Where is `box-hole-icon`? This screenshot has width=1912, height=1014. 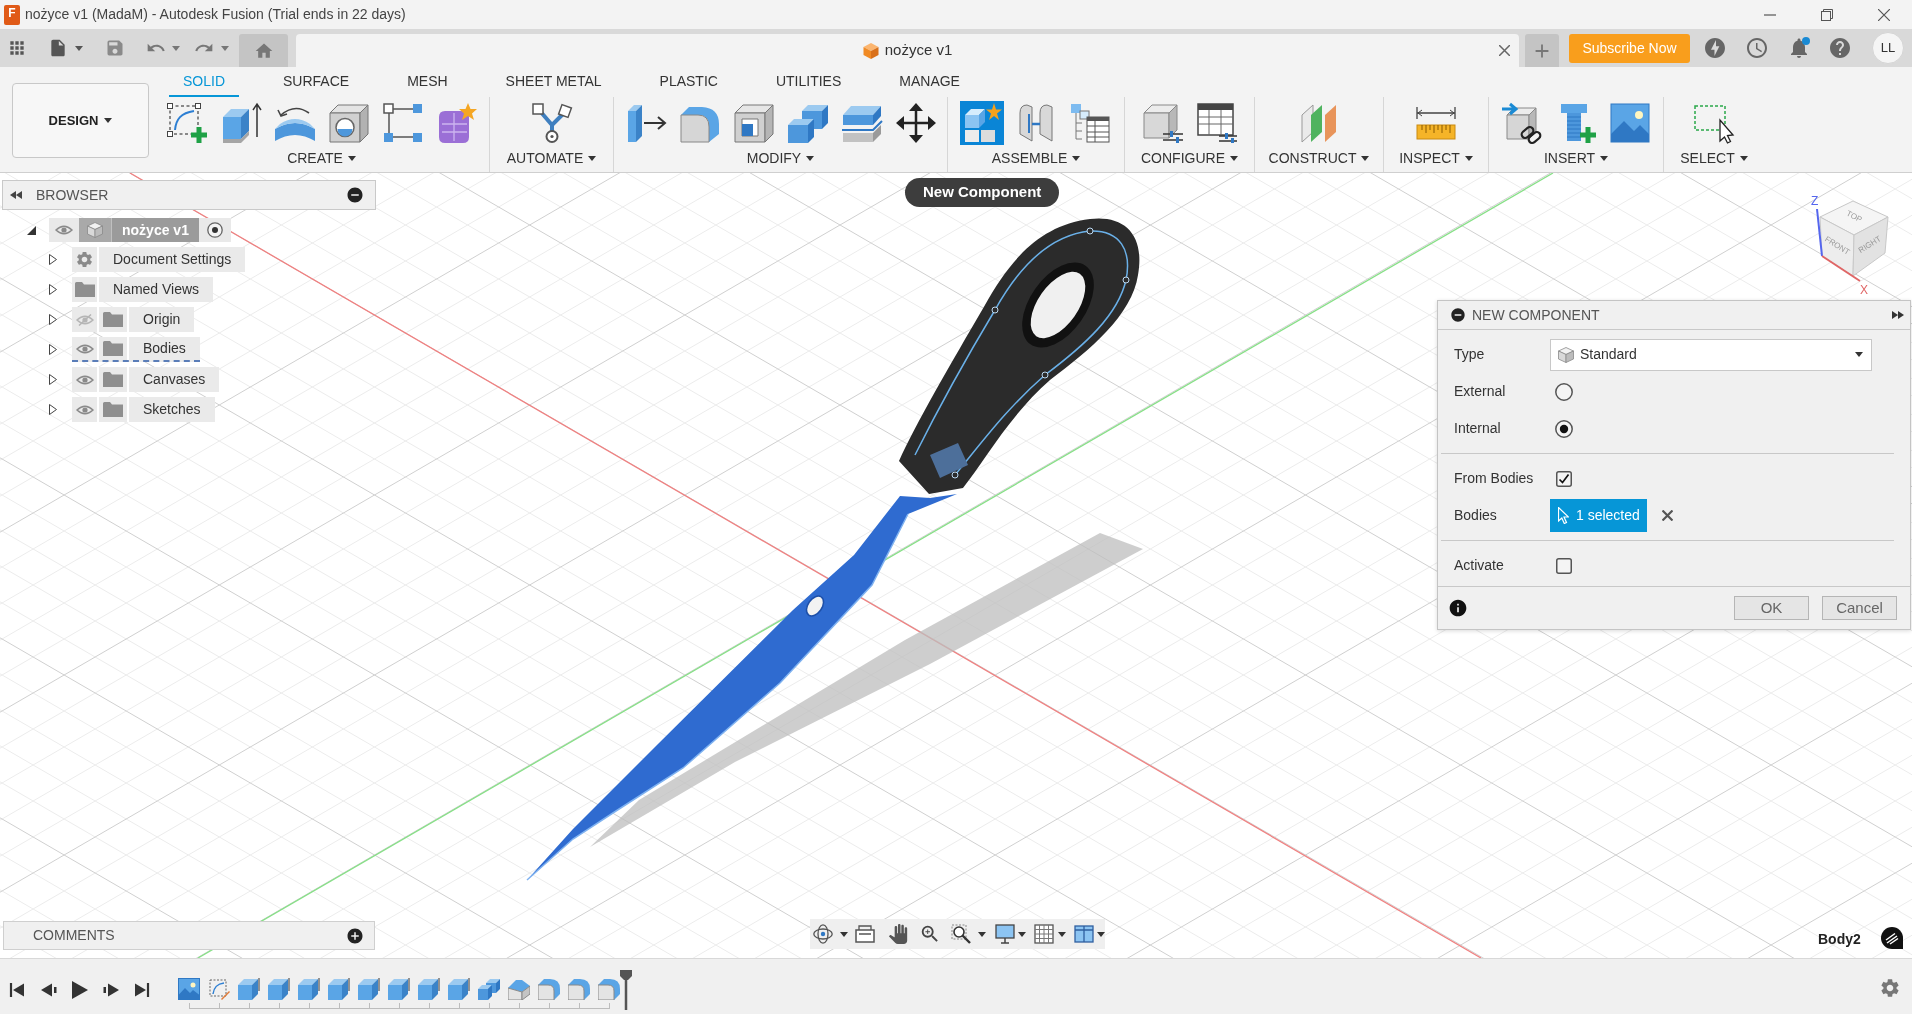
box-hole-icon is located at coordinates (348, 123).